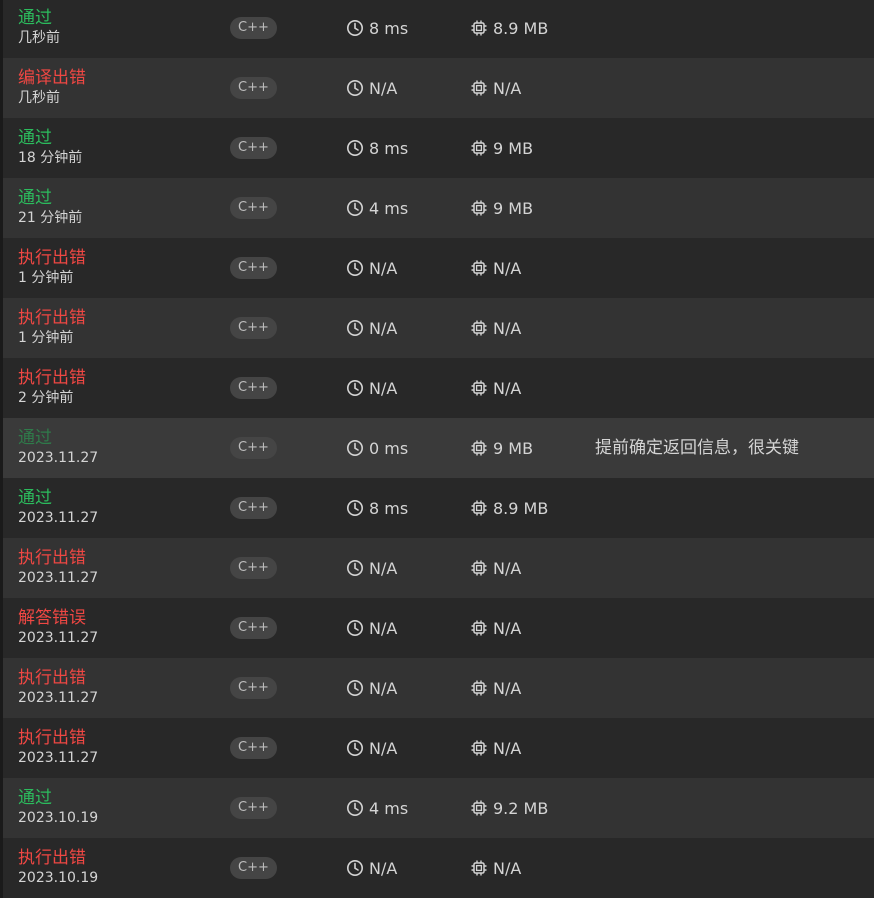  What do you see at coordinates (501, 208) in the screenshot?
I see `memory-cell: 9 MB` at bounding box center [501, 208].